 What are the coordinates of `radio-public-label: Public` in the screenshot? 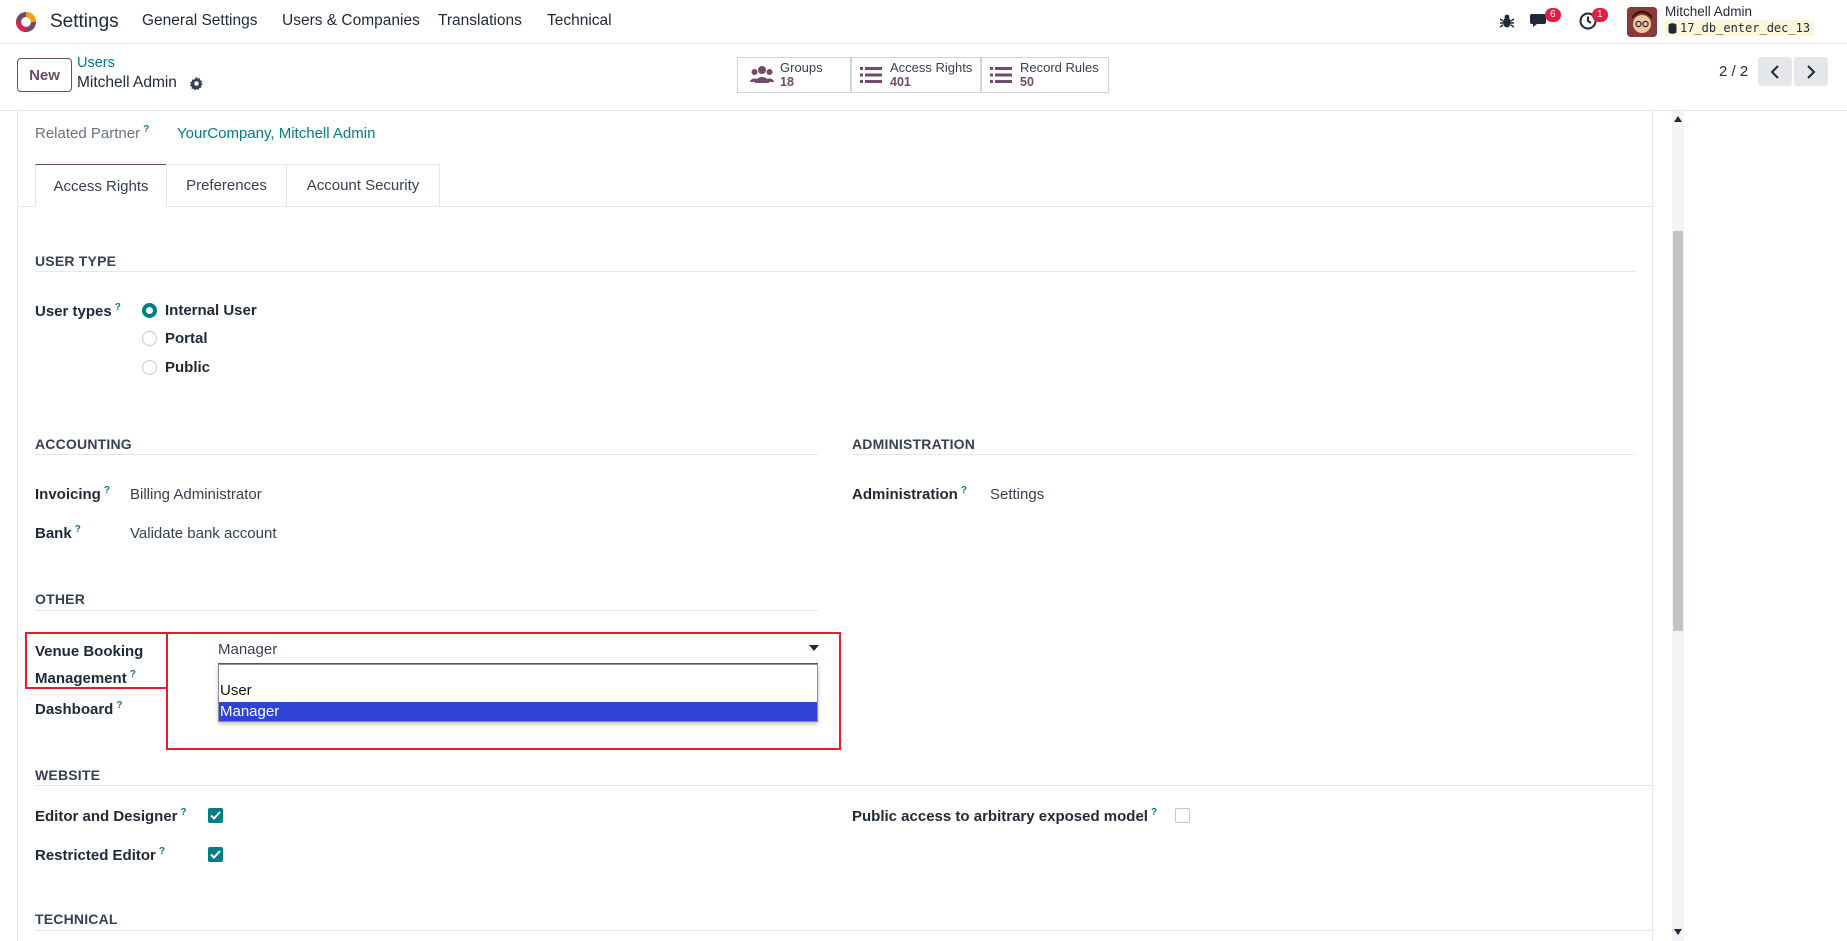 It's located at (187, 367).